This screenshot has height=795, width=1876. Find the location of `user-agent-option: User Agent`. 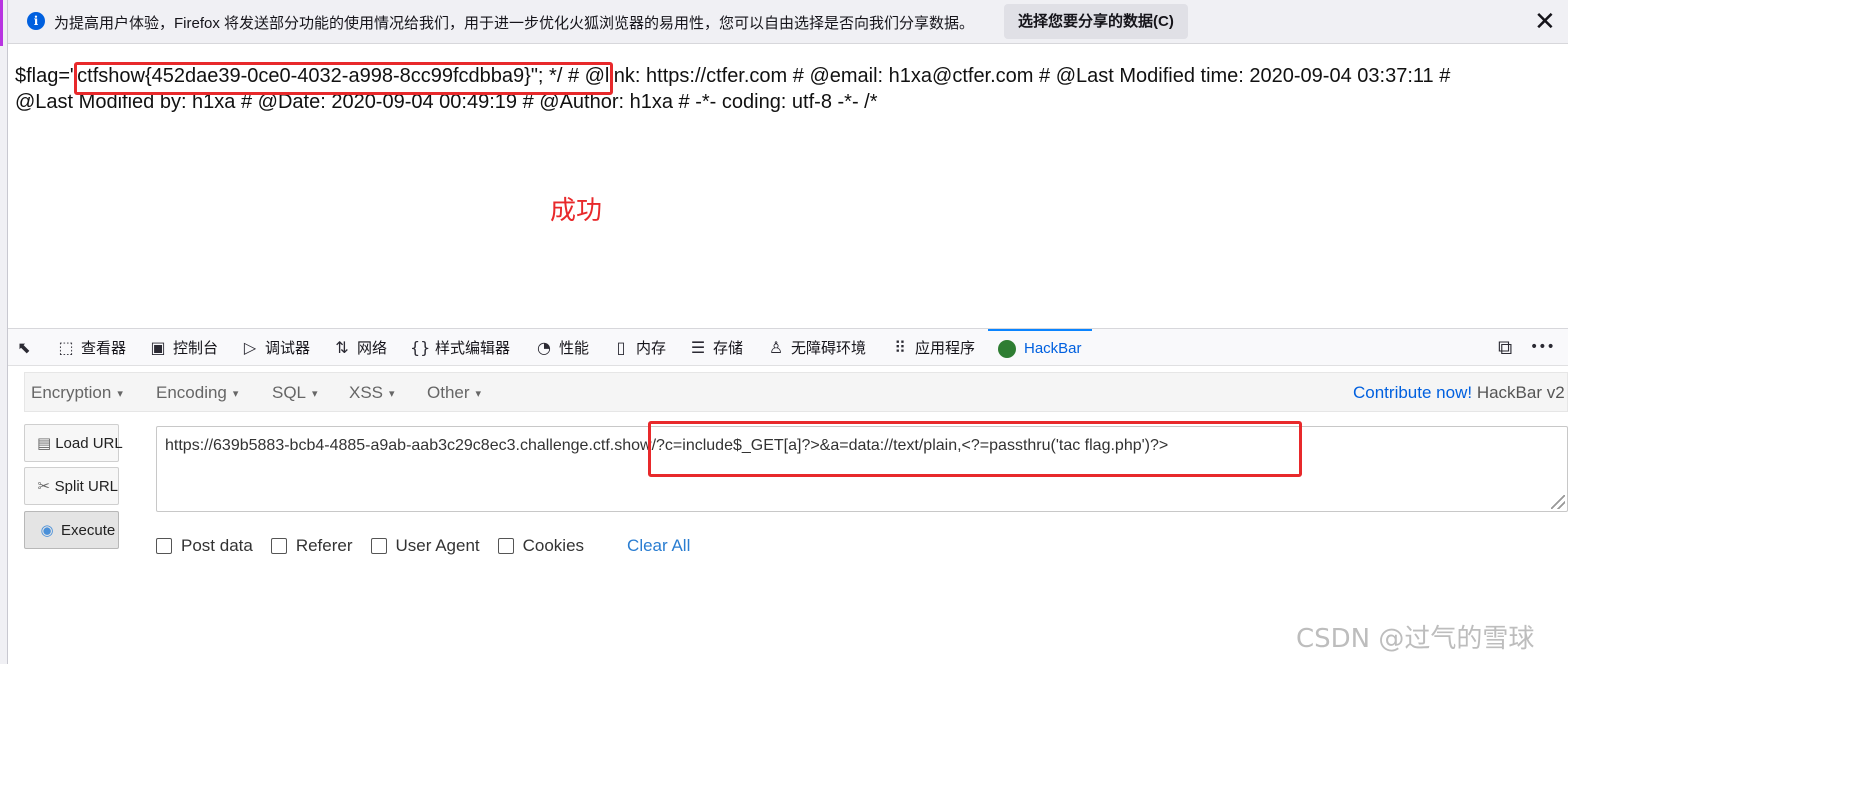

user-agent-option: User Agent is located at coordinates (425, 546).